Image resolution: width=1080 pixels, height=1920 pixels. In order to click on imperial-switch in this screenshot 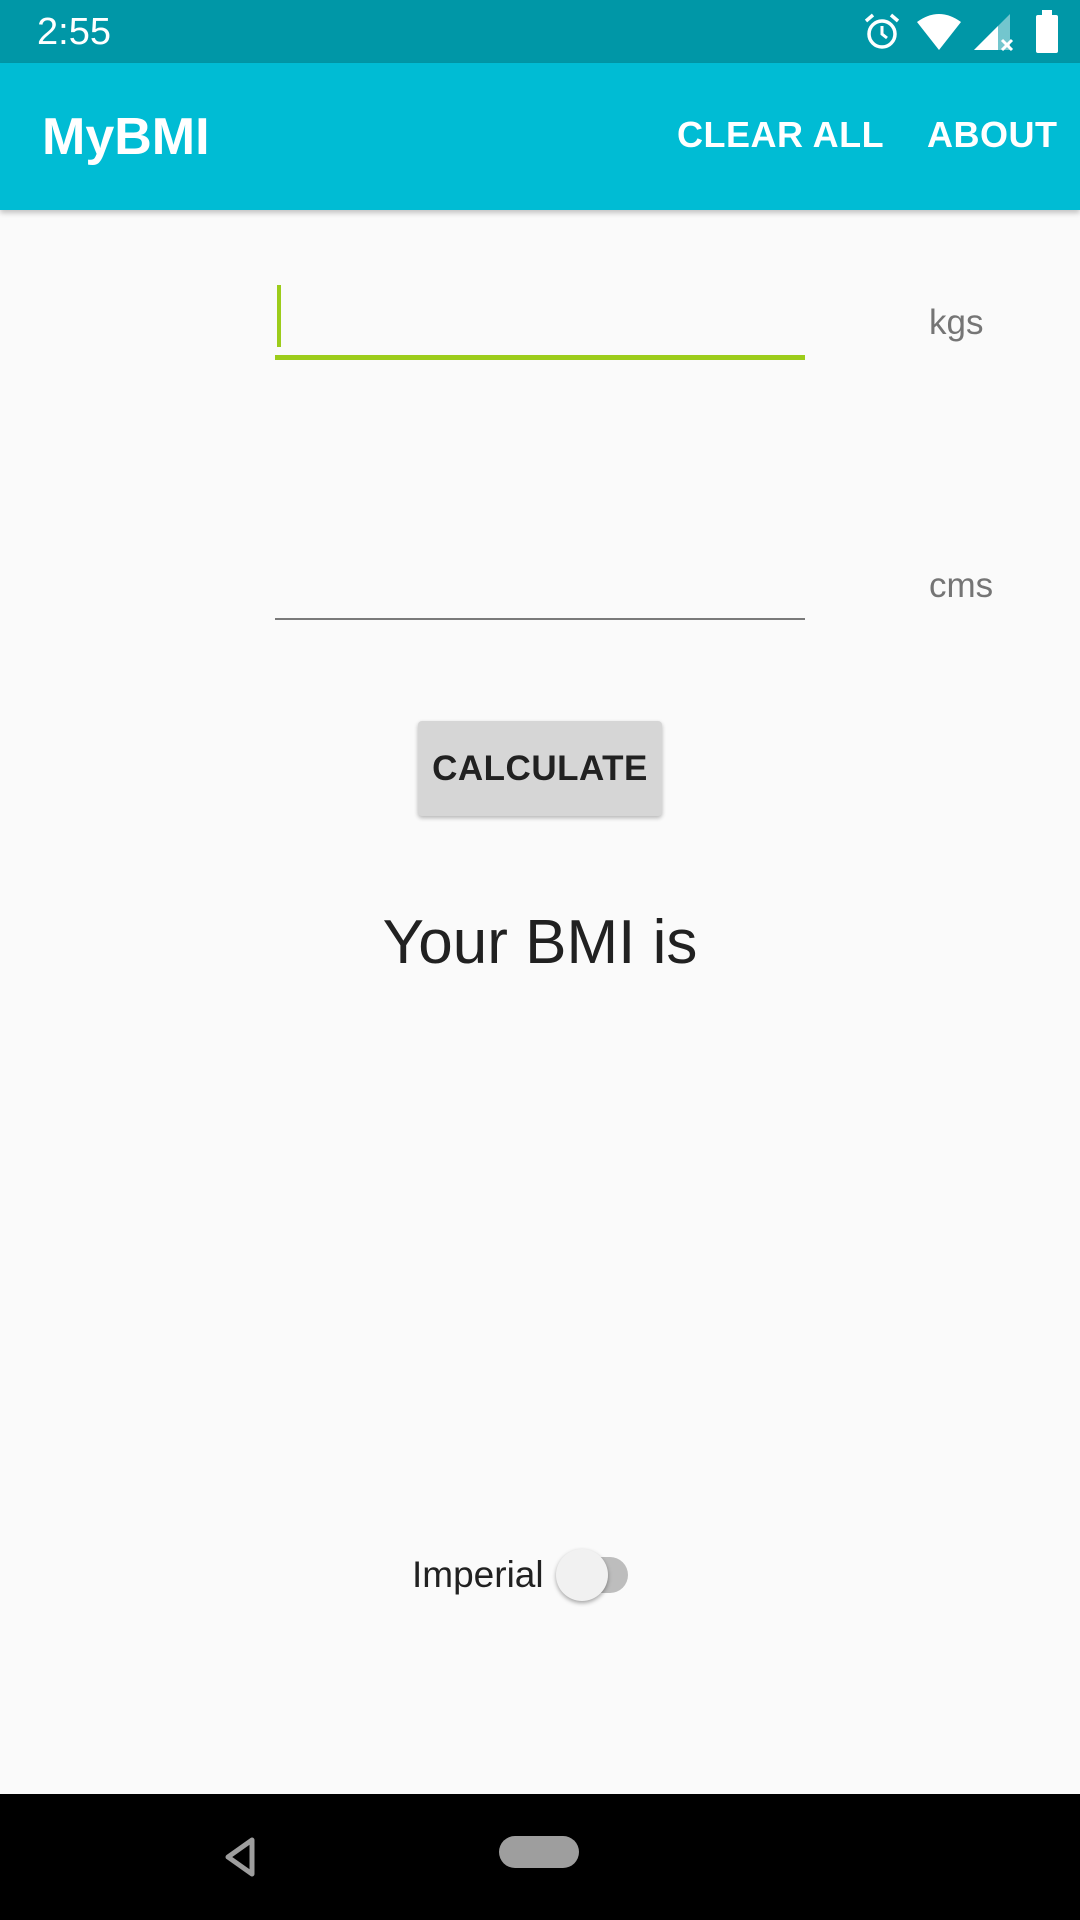, I will do `click(598, 1575)`.